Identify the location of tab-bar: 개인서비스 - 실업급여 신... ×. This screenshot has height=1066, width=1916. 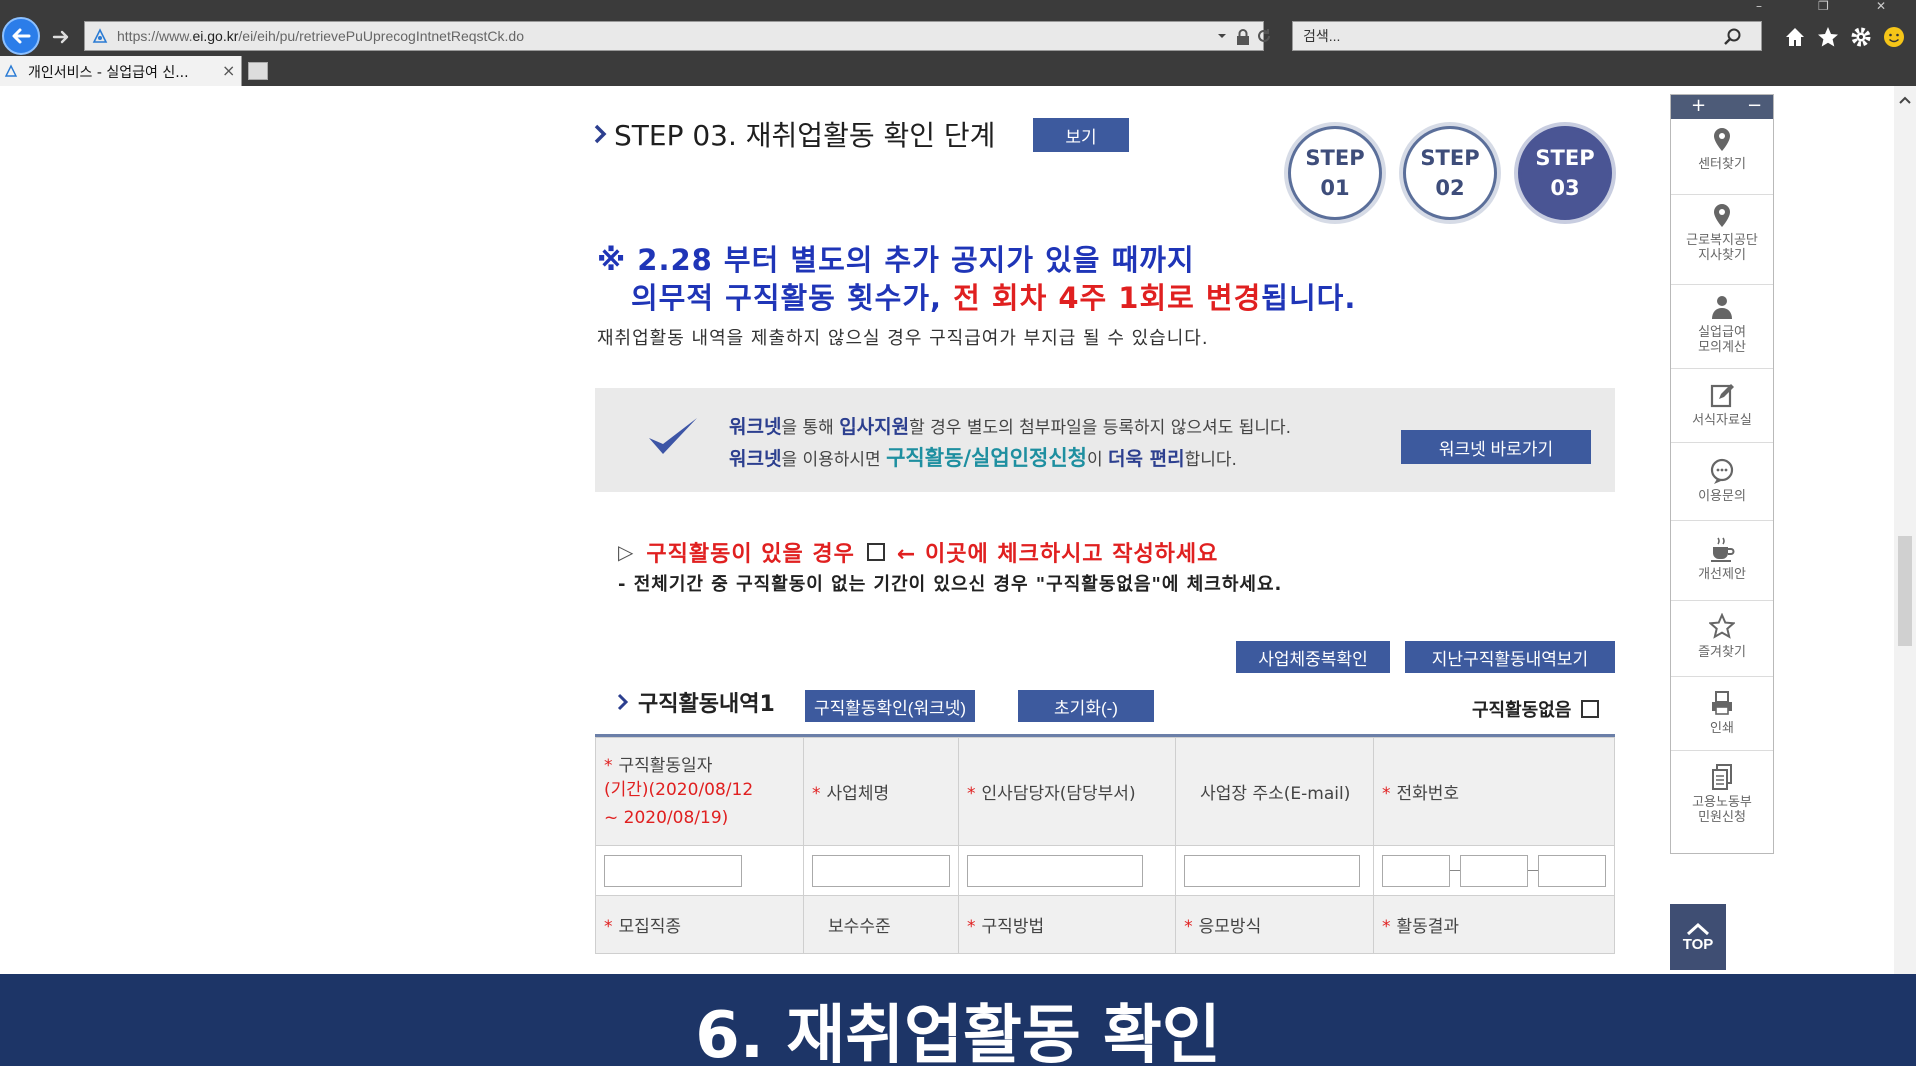
(958, 71).